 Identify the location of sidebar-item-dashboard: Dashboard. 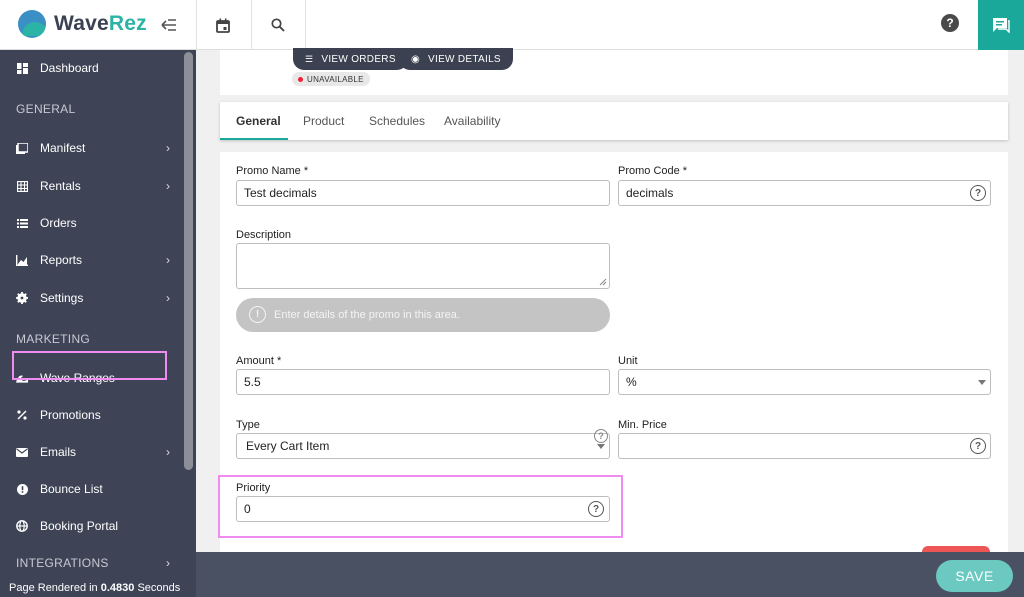
(91, 68).